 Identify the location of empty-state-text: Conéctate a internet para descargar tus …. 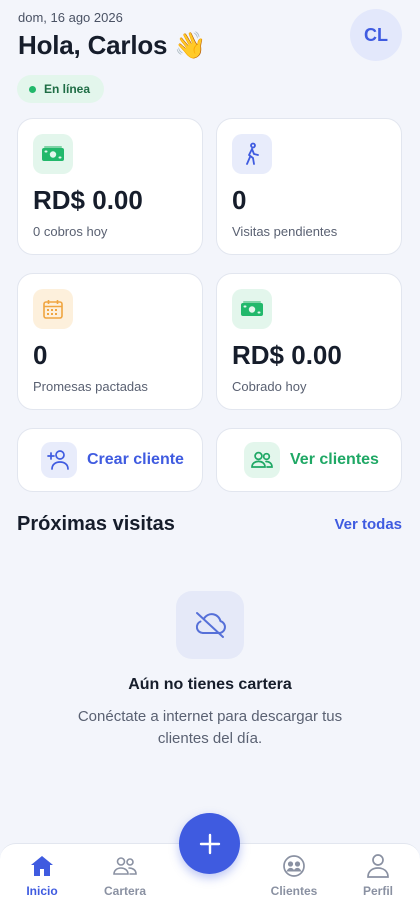
(210, 727).